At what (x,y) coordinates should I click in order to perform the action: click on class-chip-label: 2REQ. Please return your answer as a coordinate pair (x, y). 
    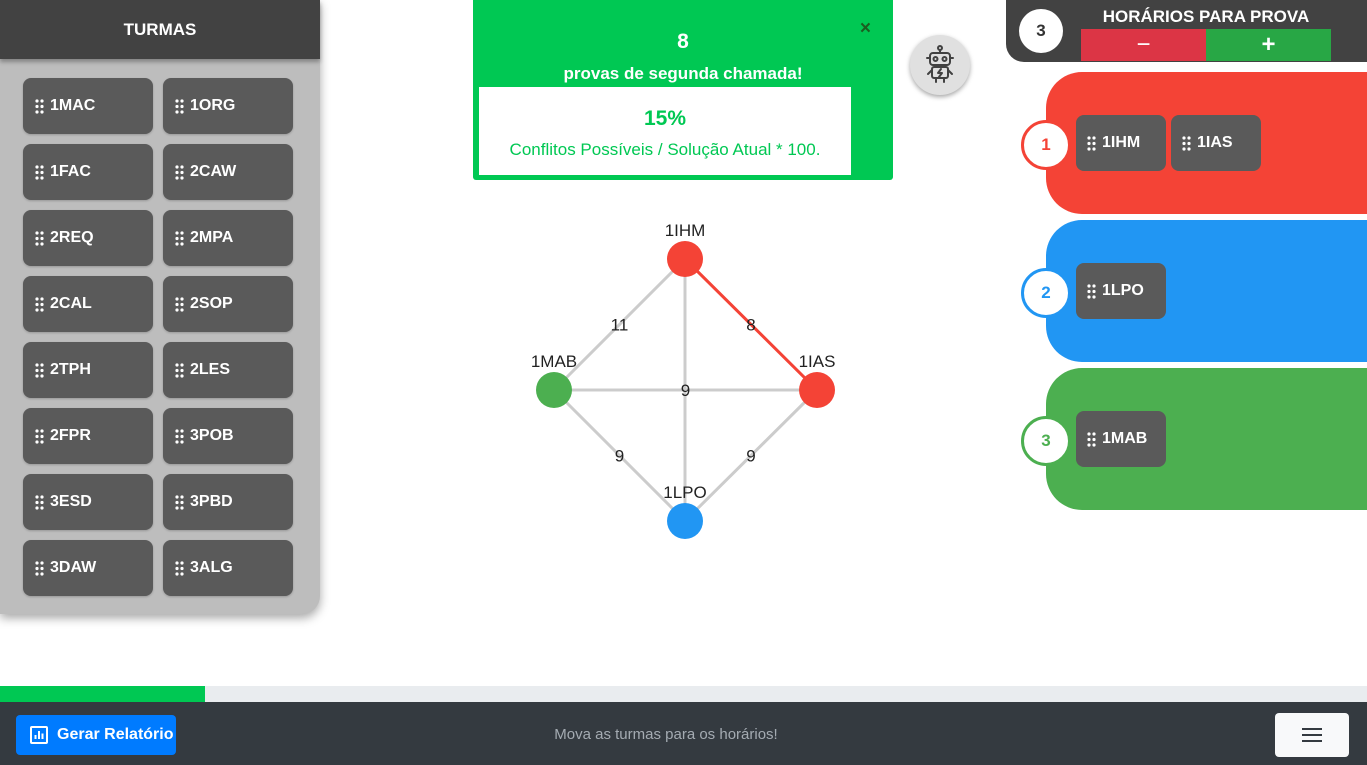
    Looking at the image, I should click on (72, 237).